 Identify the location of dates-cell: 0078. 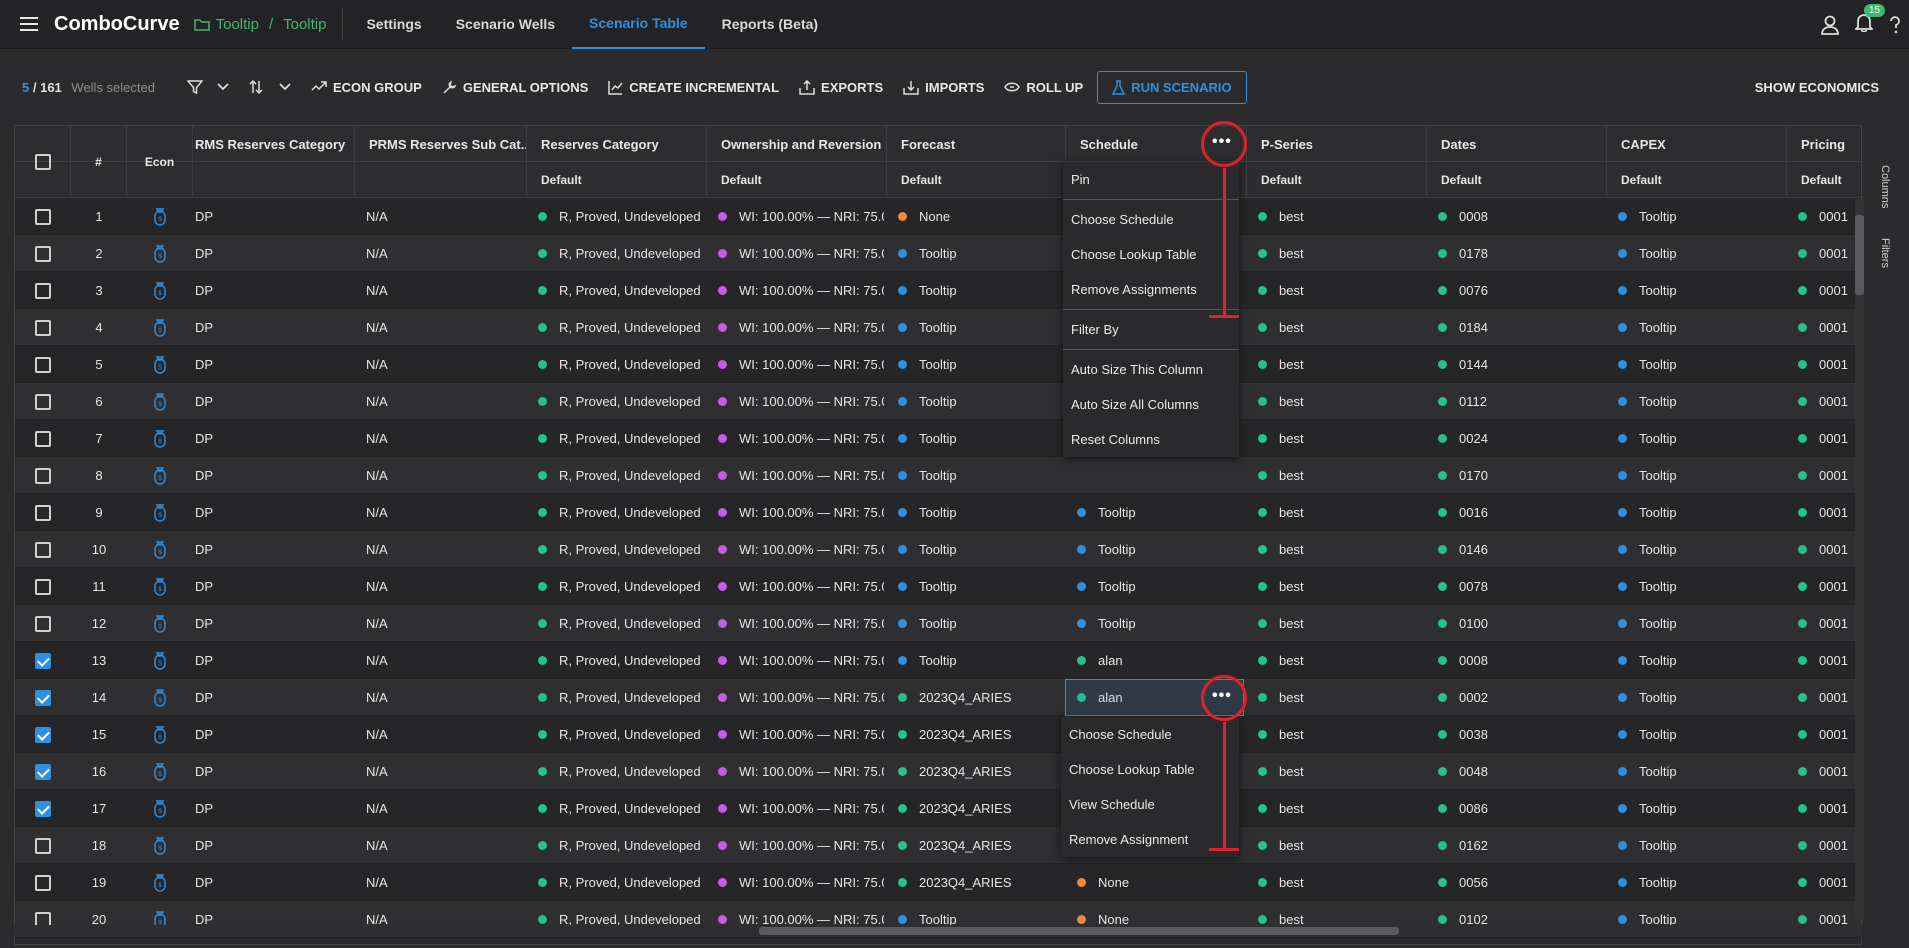
(1521, 586).